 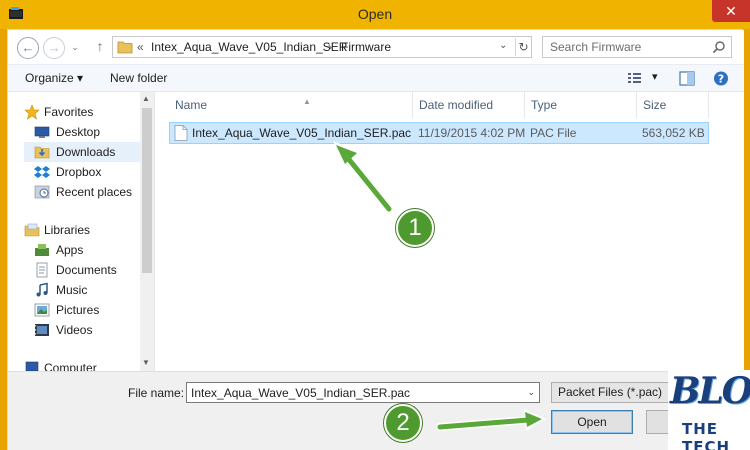 I want to click on nav-videos: Videos, so click(x=88, y=330).